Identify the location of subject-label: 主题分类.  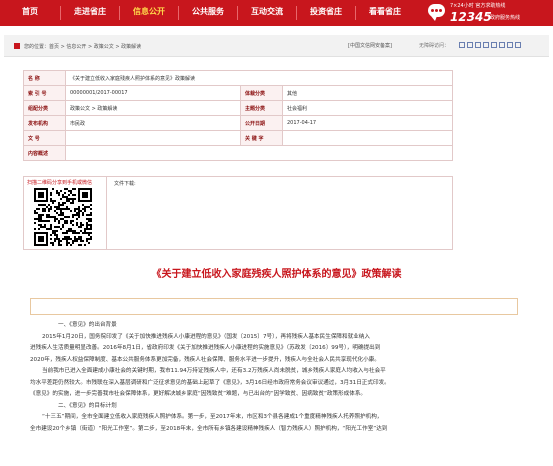
(261, 108).